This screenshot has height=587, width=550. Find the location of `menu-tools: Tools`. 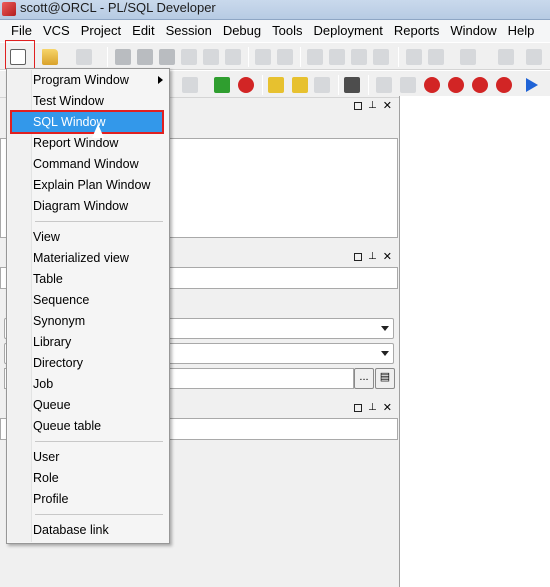

menu-tools: Tools is located at coordinates (287, 31).